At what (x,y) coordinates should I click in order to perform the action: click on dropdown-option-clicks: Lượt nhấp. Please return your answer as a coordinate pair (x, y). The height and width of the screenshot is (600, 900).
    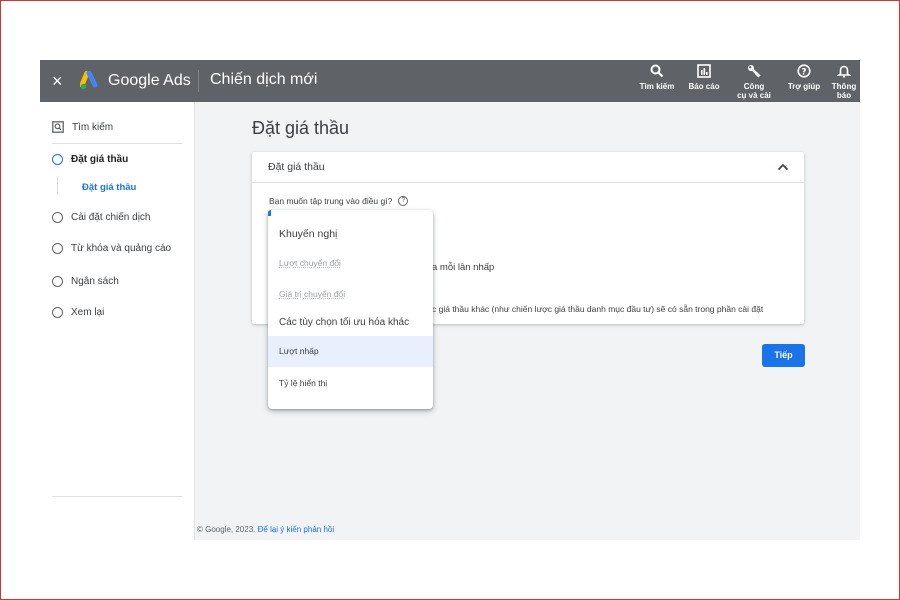
    Looking at the image, I should click on (299, 351).